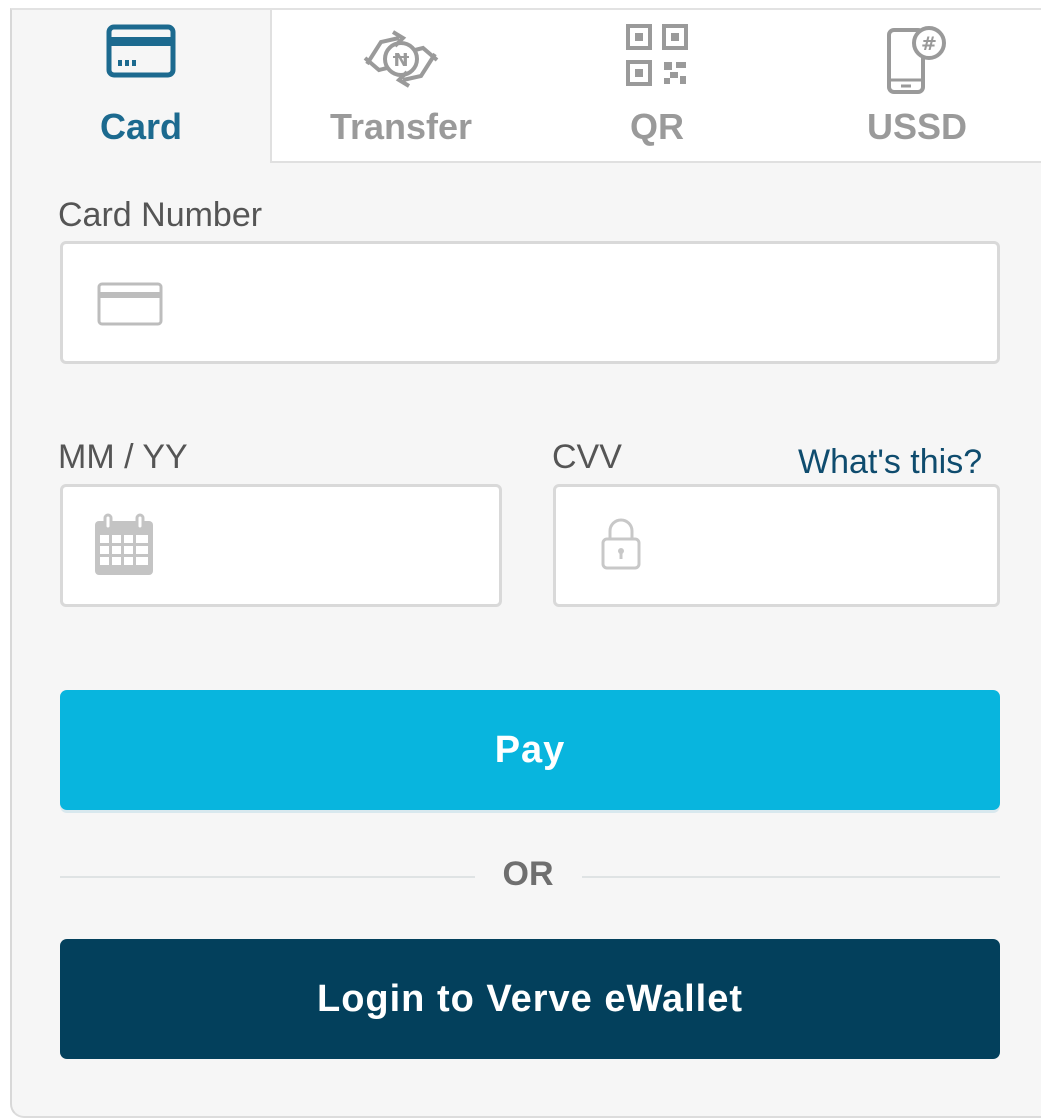  I want to click on tab-qr-label: QR, so click(657, 126).